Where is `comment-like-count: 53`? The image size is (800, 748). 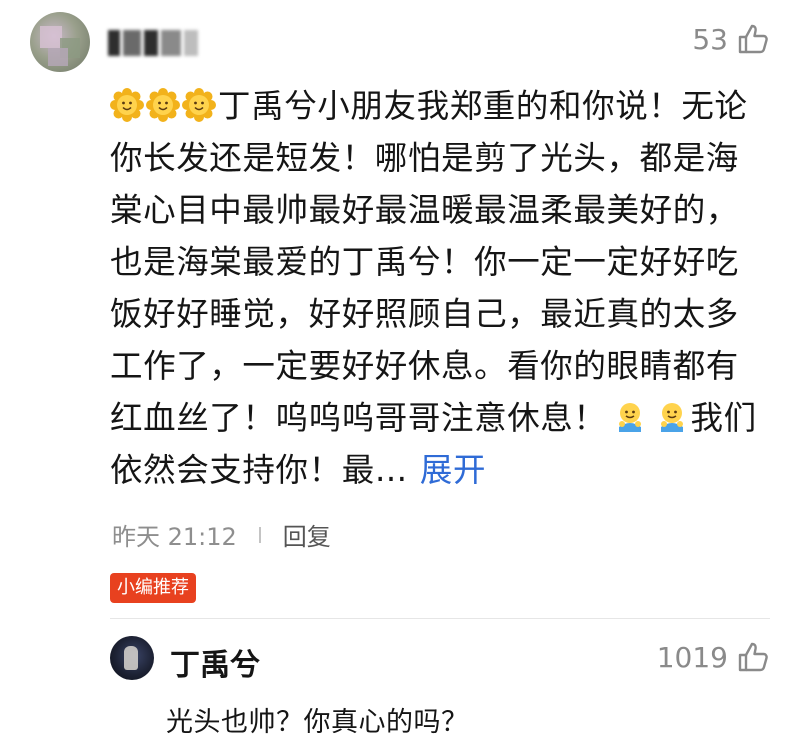 comment-like-count: 53 is located at coordinates (710, 39).